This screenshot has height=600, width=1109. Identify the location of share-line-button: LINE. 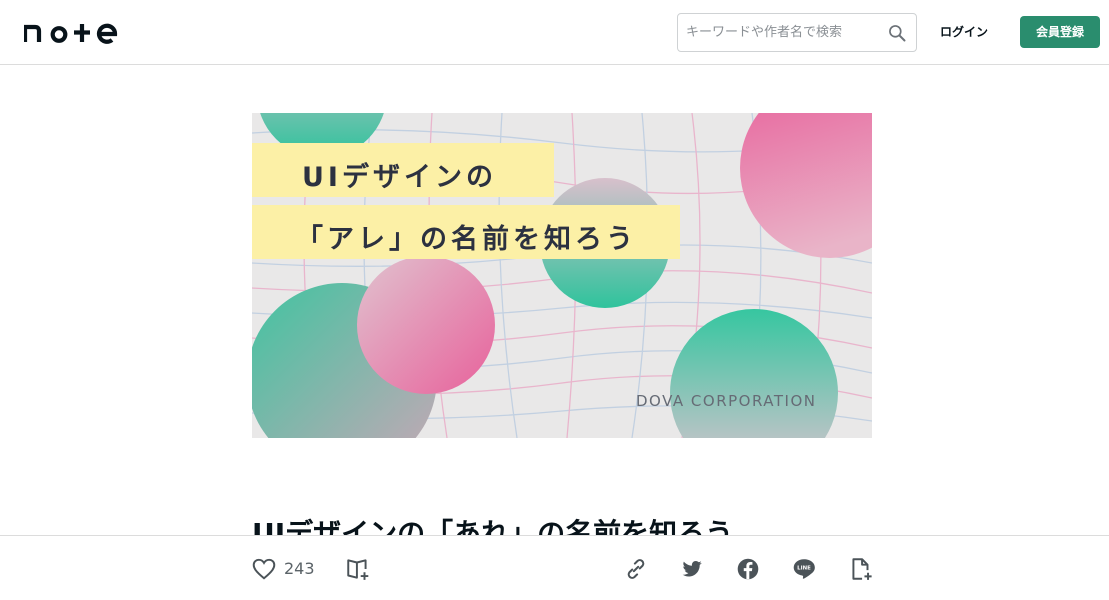
(804, 569).